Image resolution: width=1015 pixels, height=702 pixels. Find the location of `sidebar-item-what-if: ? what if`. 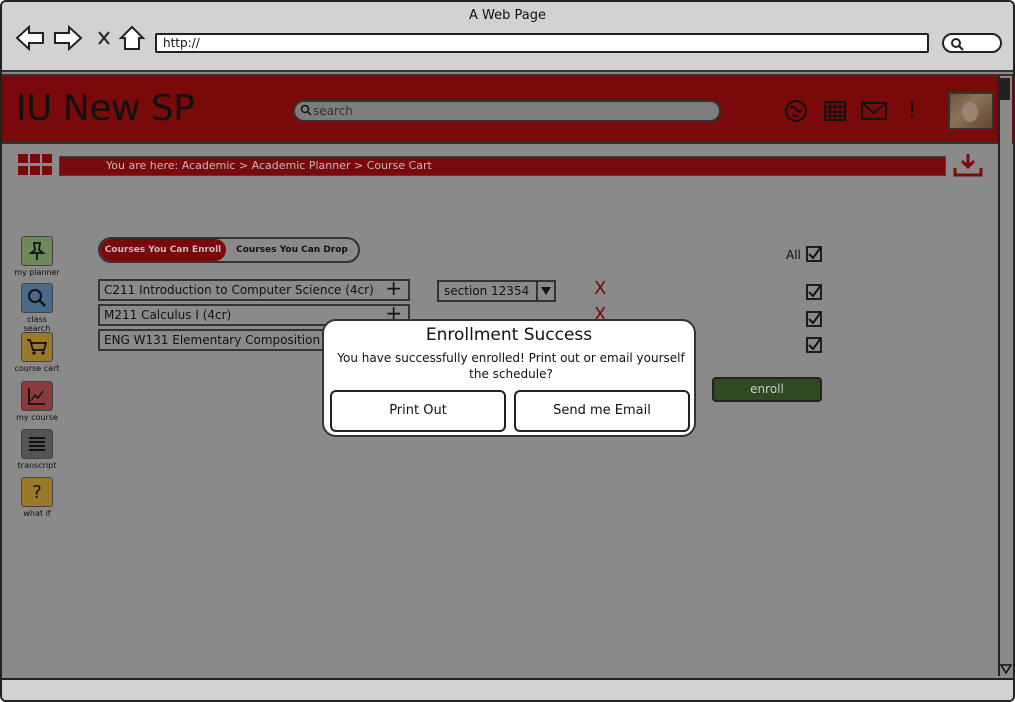

sidebar-item-what-if: ? what if is located at coordinates (37, 497).